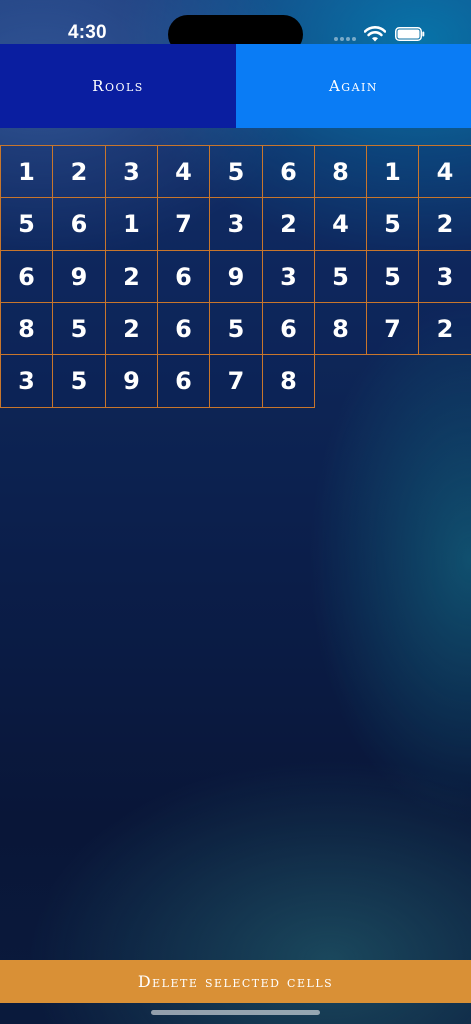  What do you see at coordinates (346, 39) in the screenshot?
I see `cellular-signal-icon` at bounding box center [346, 39].